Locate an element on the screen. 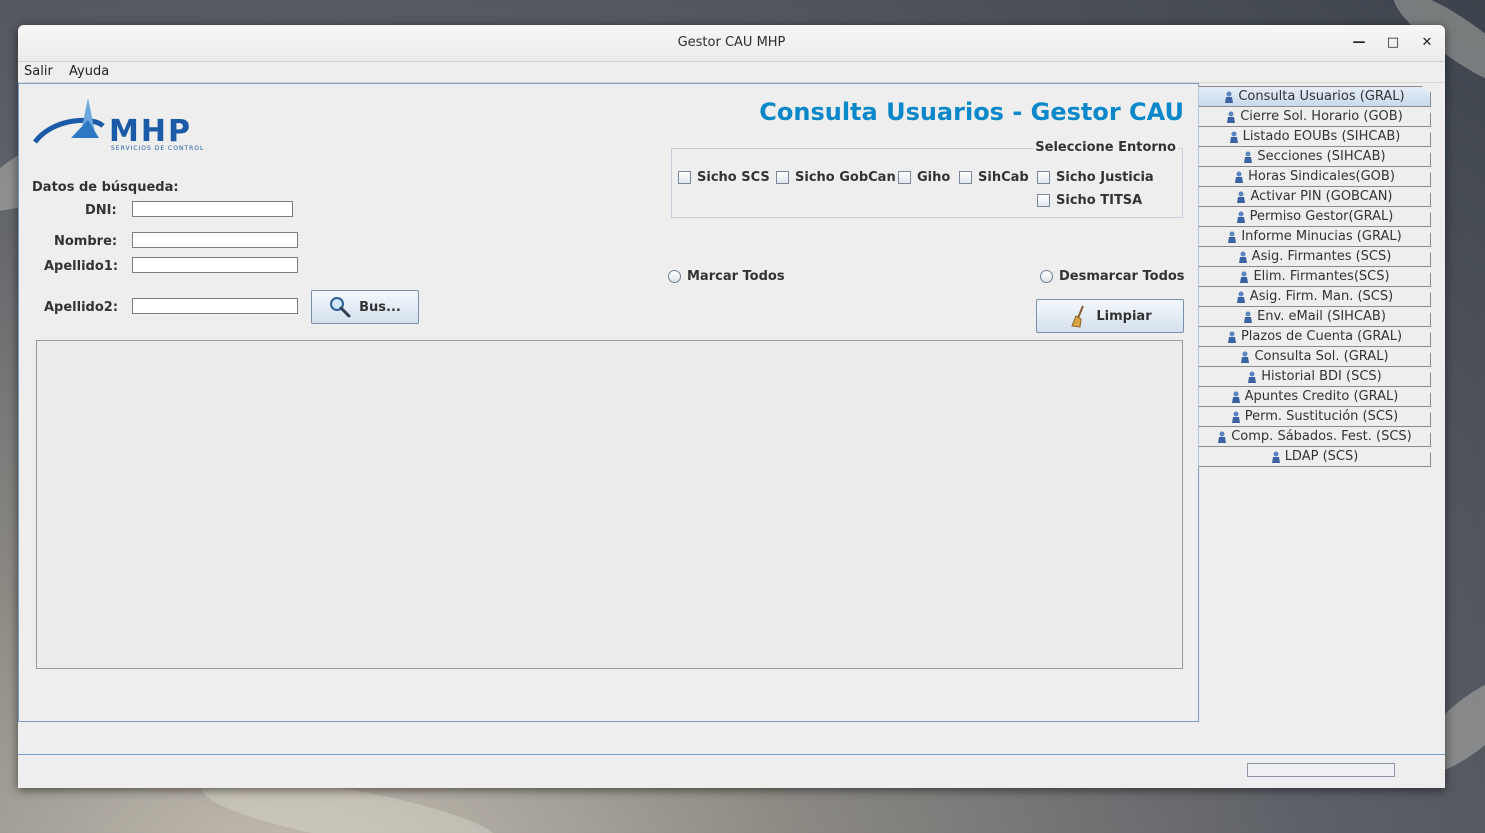  window-title: Gestor CAU MHP is located at coordinates (731, 42).